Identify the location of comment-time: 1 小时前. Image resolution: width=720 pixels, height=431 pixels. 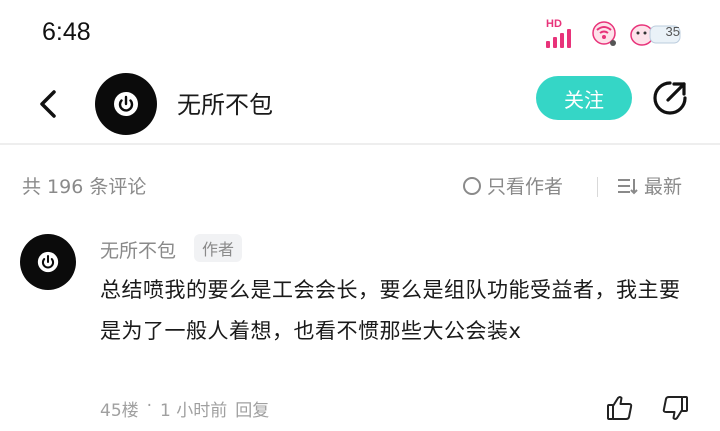
(194, 411).